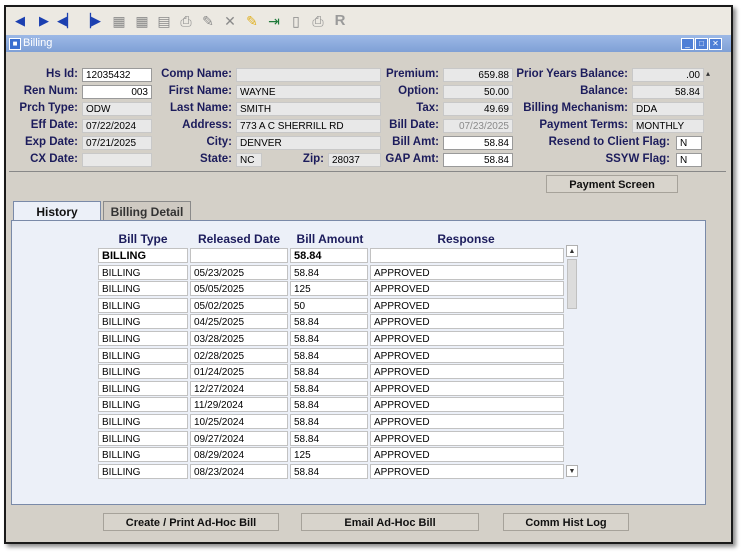 Image resolution: width=741 pixels, height=552 pixels. I want to click on ssyw-flag-field: N, so click(689, 160).